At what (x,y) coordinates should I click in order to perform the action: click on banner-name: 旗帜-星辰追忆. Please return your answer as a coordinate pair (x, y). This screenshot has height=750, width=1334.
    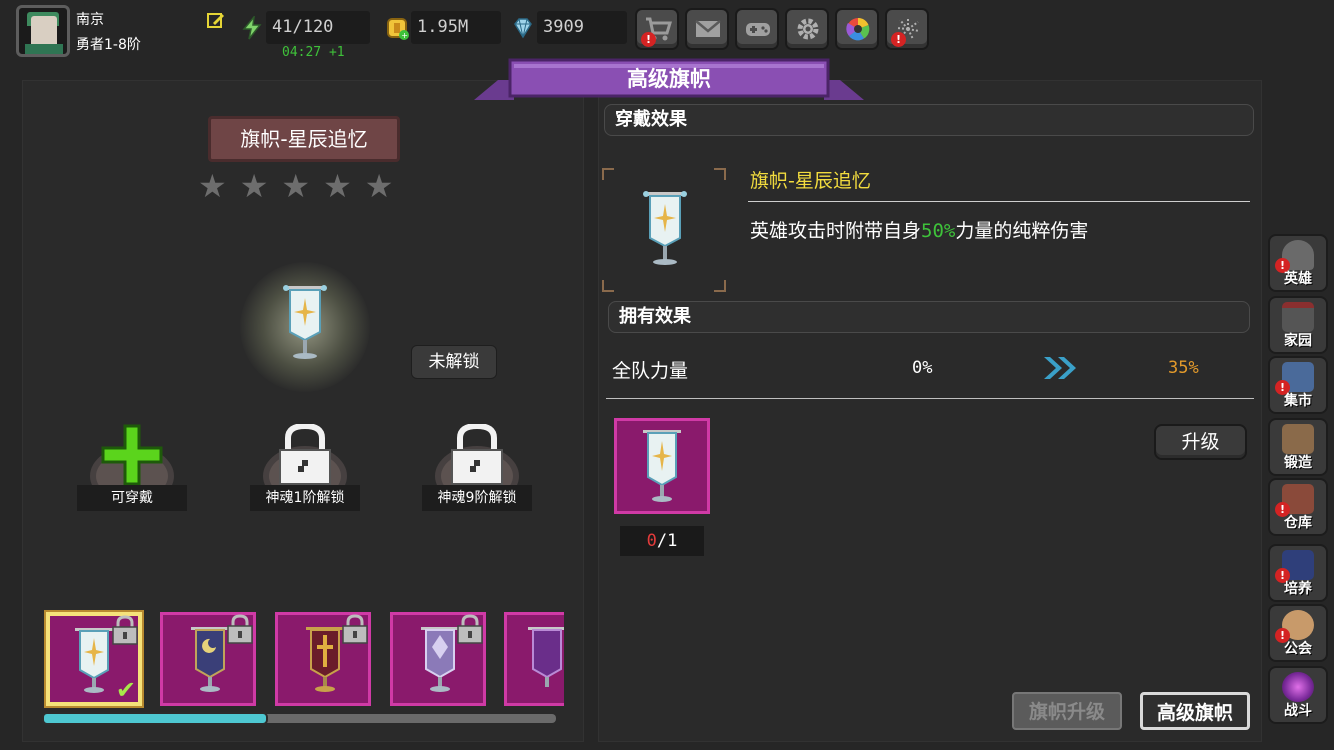
    Looking at the image, I should click on (304, 139).